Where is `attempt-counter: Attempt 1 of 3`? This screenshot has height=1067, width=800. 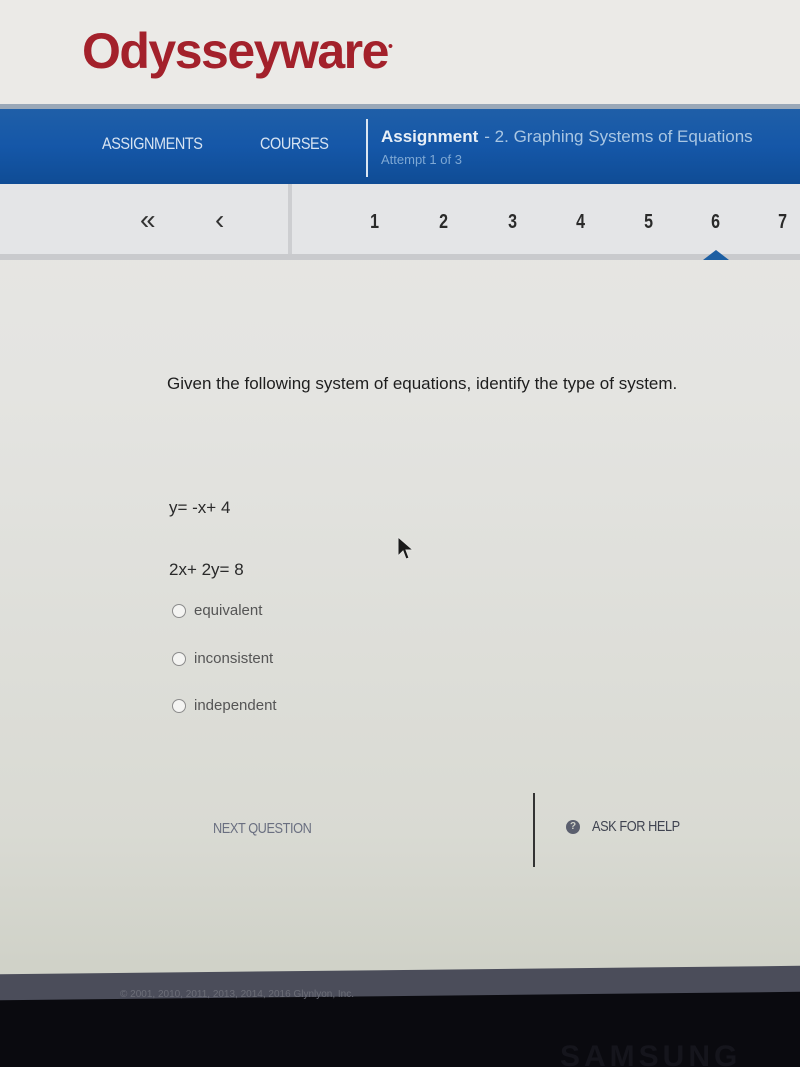
attempt-counter: Attempt 1 of 3 is located at coordinates (421, 159).